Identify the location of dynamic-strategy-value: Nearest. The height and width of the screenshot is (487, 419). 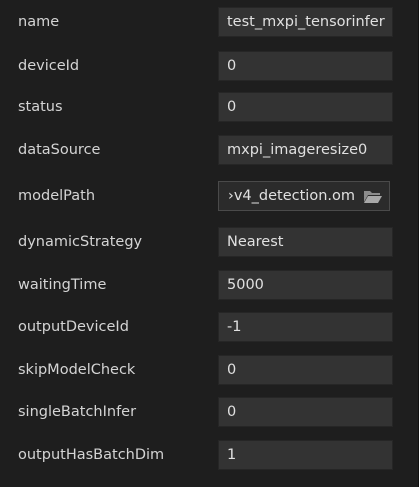
(255, 242).